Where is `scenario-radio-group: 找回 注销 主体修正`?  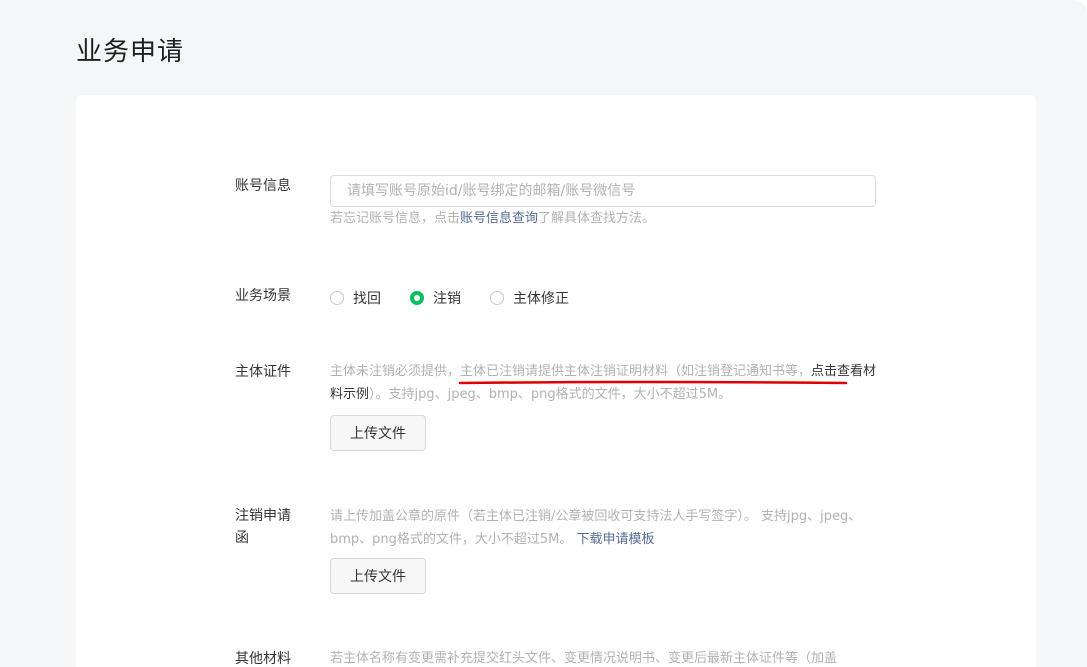 scenario-radio-group: 找回 注销 主体修正 is located at coordinates (464, 298).